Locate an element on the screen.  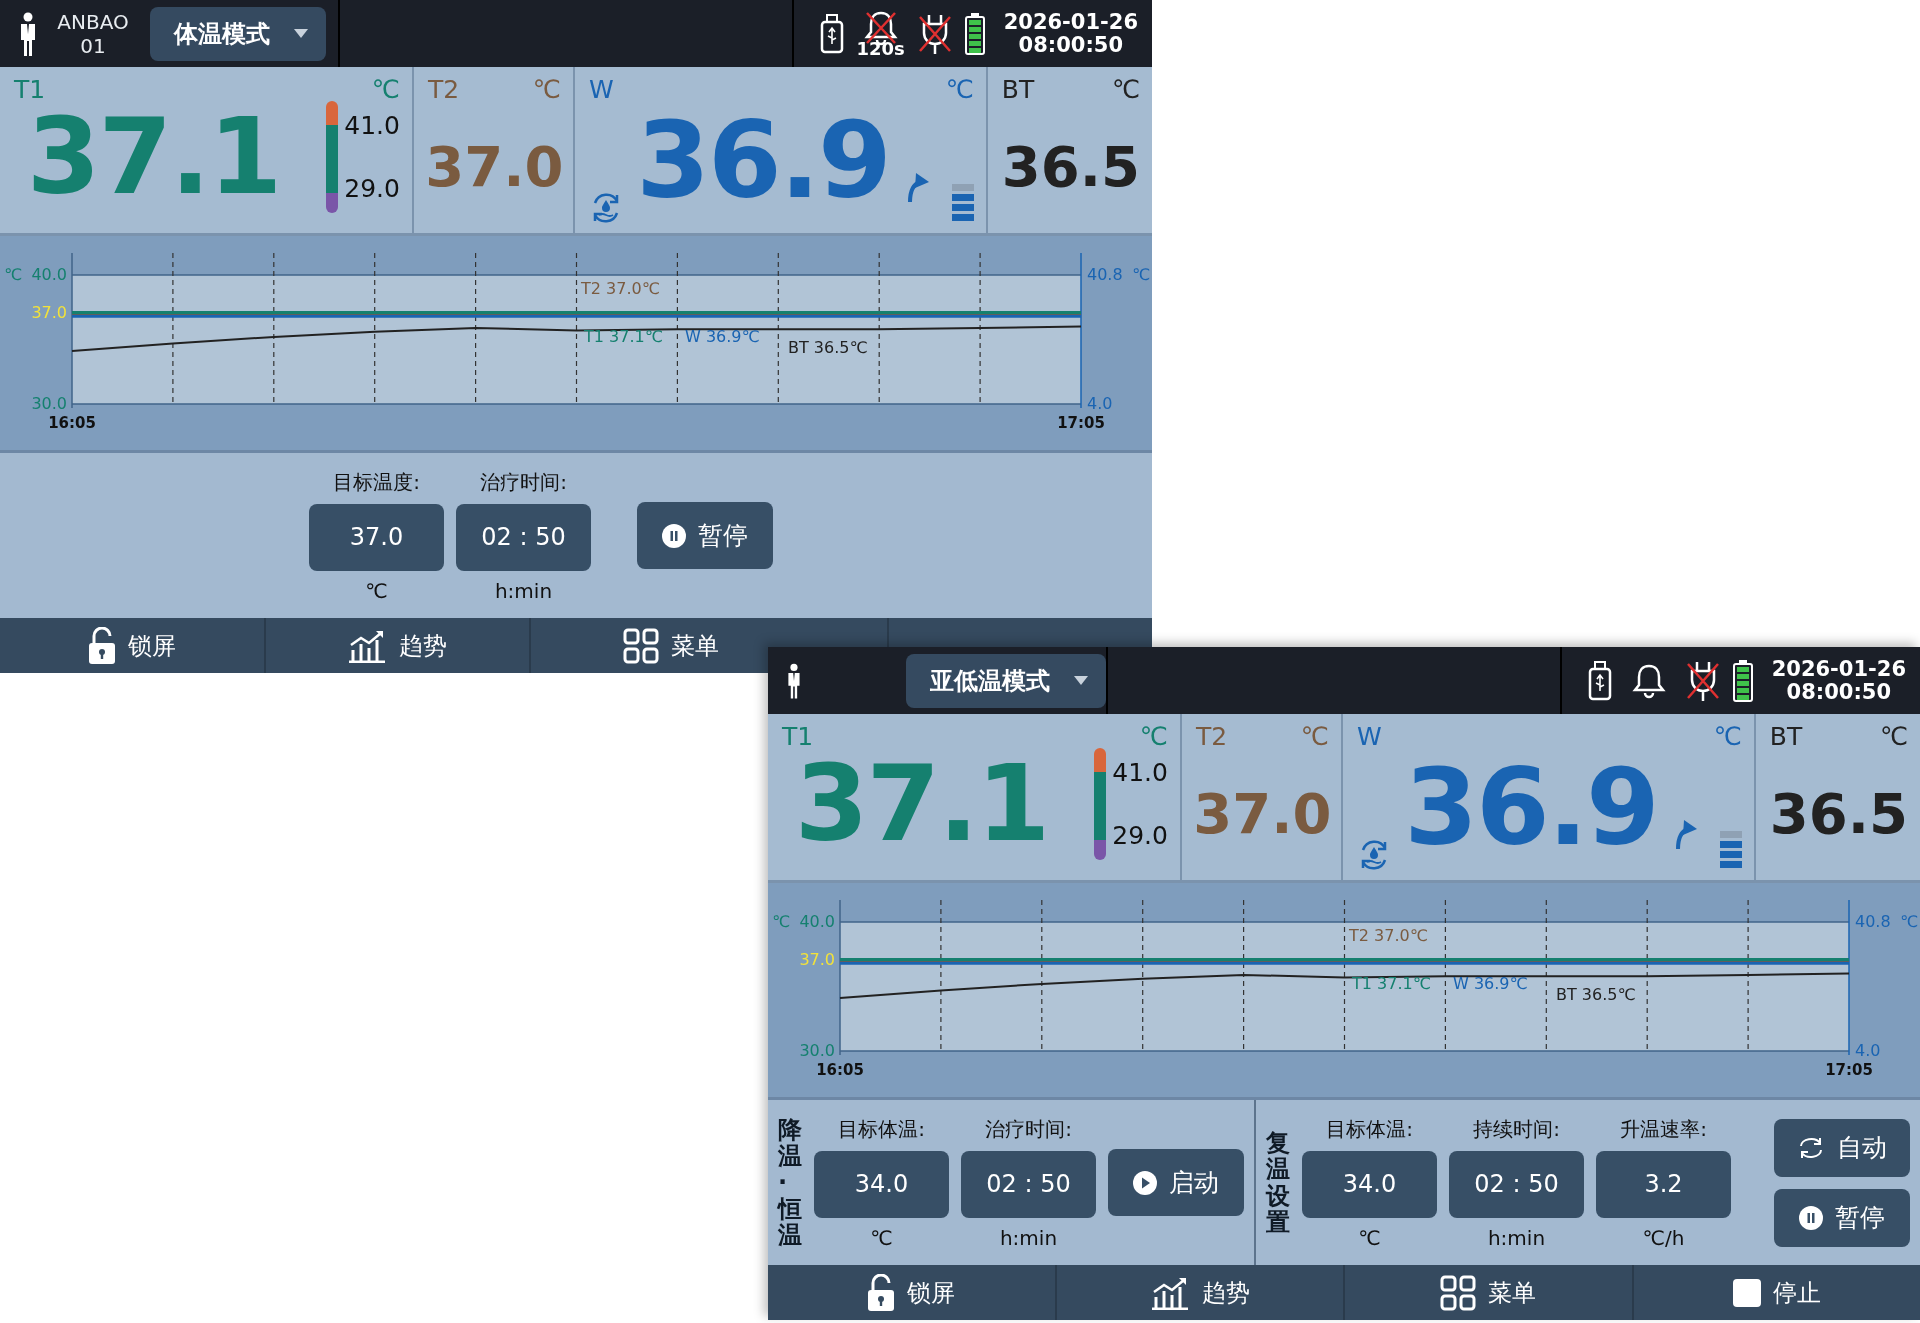
section-title: 降温·恒温 is located at coordinates (790, 1182).